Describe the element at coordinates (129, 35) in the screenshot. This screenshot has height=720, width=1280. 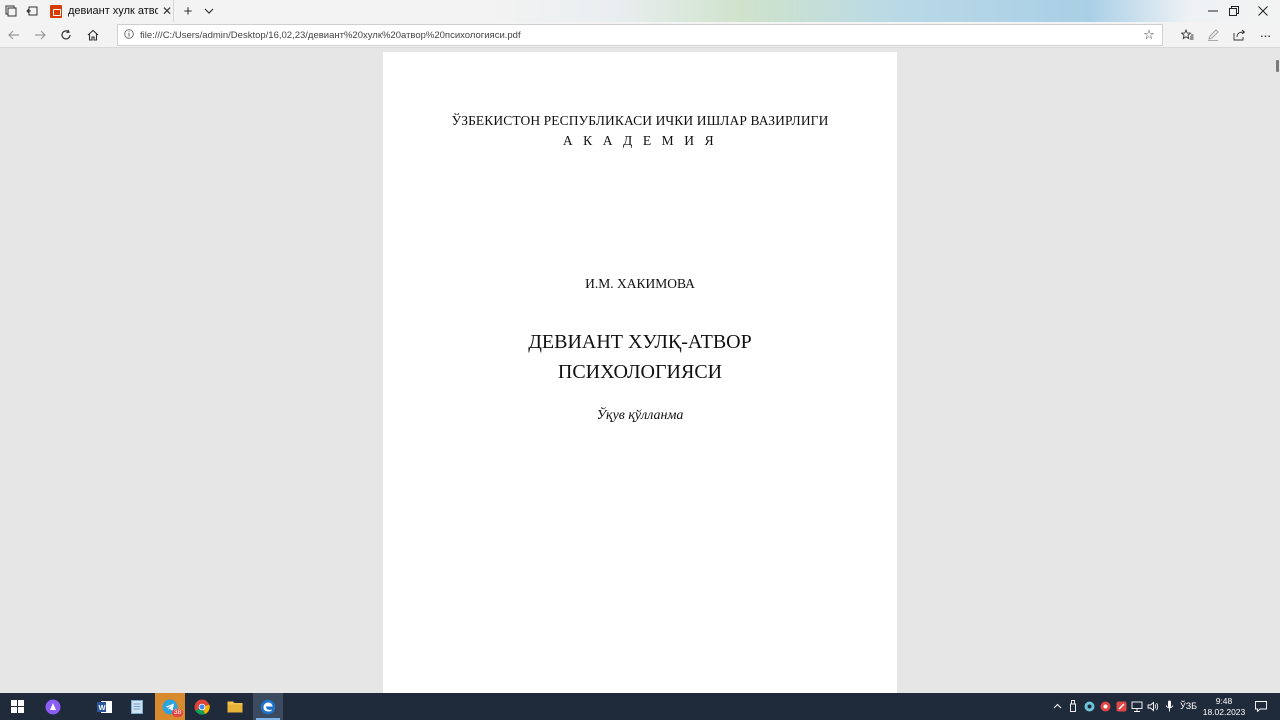
I see `info-icon` at that location.